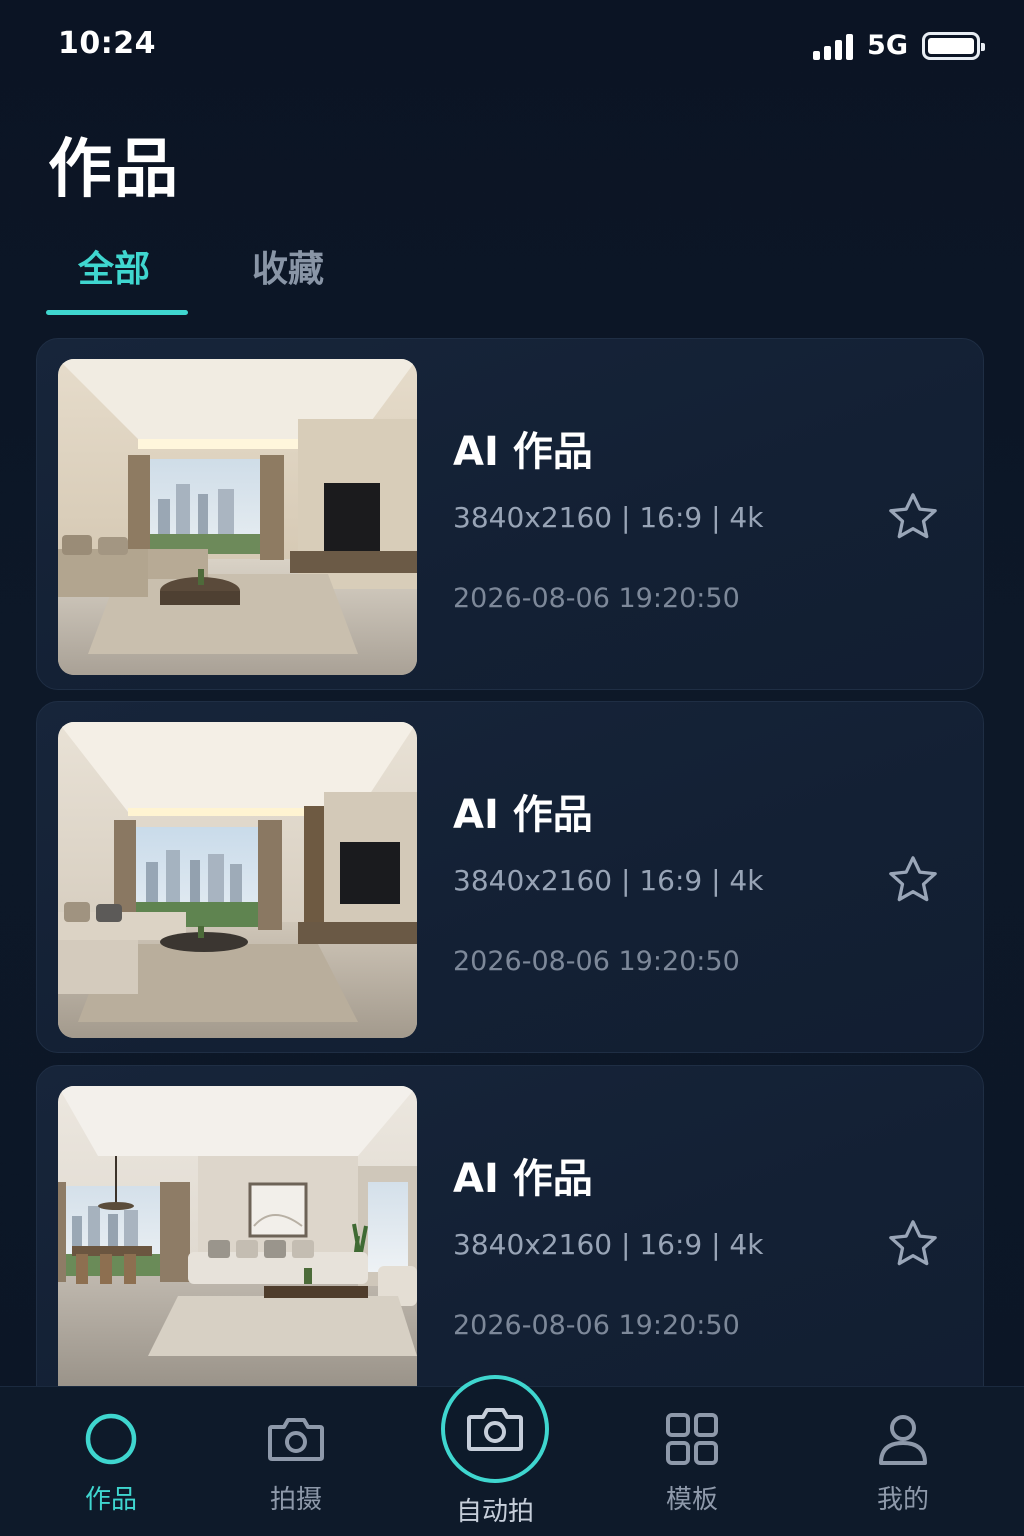 The height and width of the screenshot is (1536, 1024). Describe the element at coordinates (111, 1439) in the screenshot. I see `circle-icon` at that location.